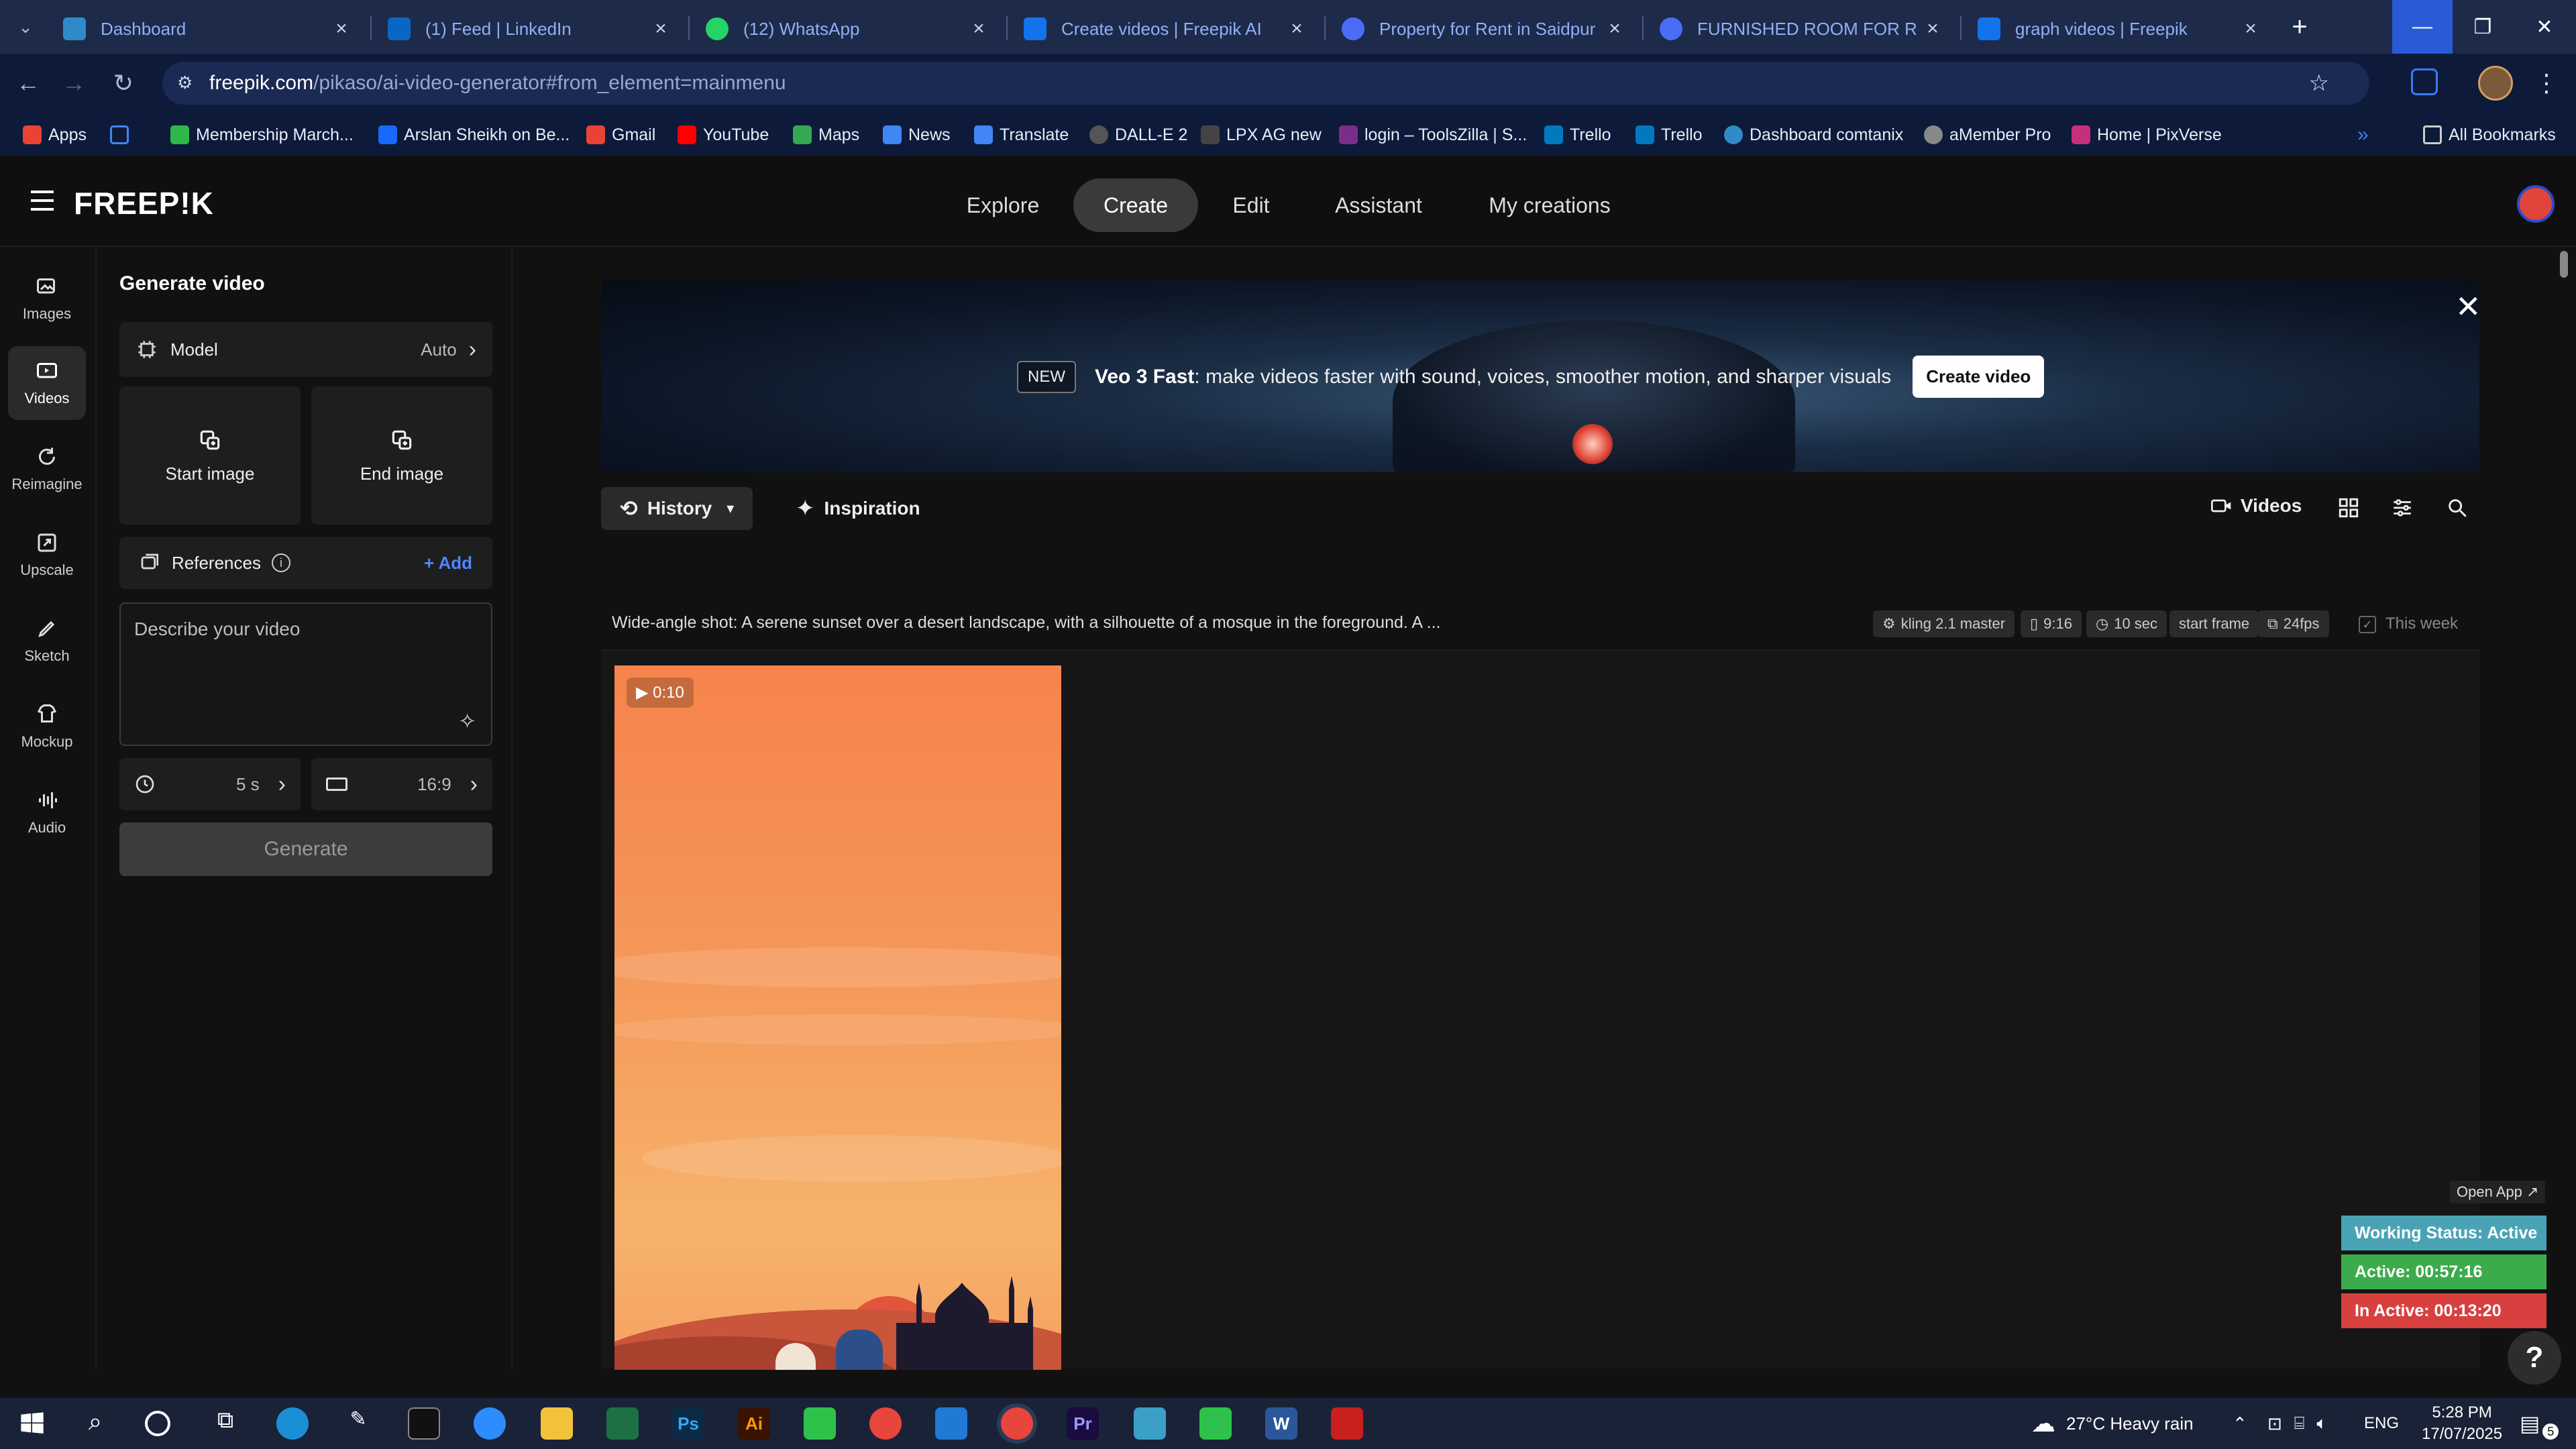  I want to click on nav-edit: Edit, so click(1251, 205).